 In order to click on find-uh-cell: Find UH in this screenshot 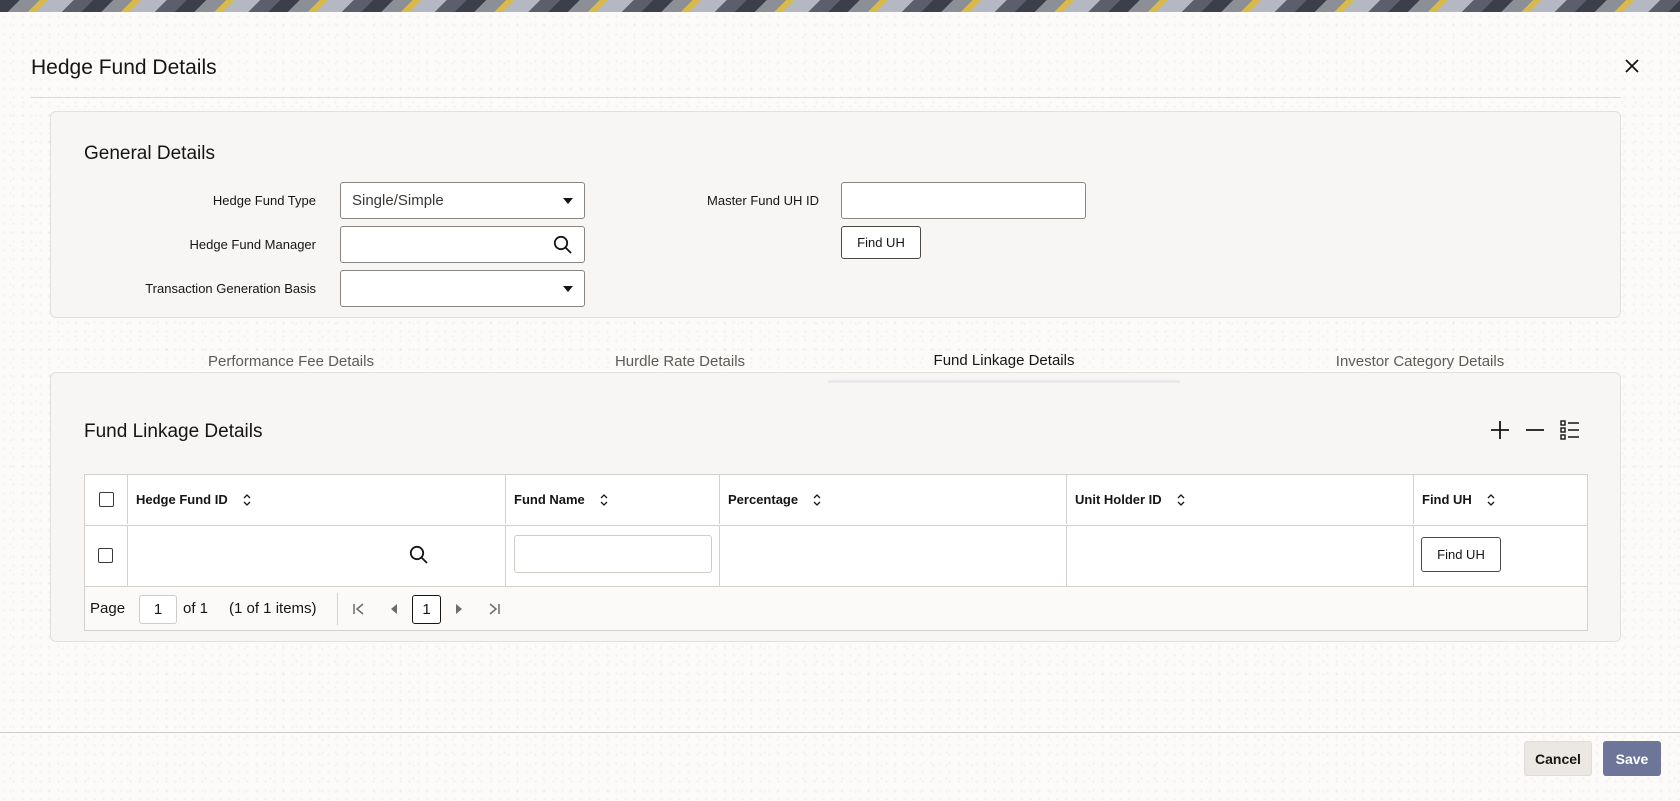, I will do `click(1500, 555)`.